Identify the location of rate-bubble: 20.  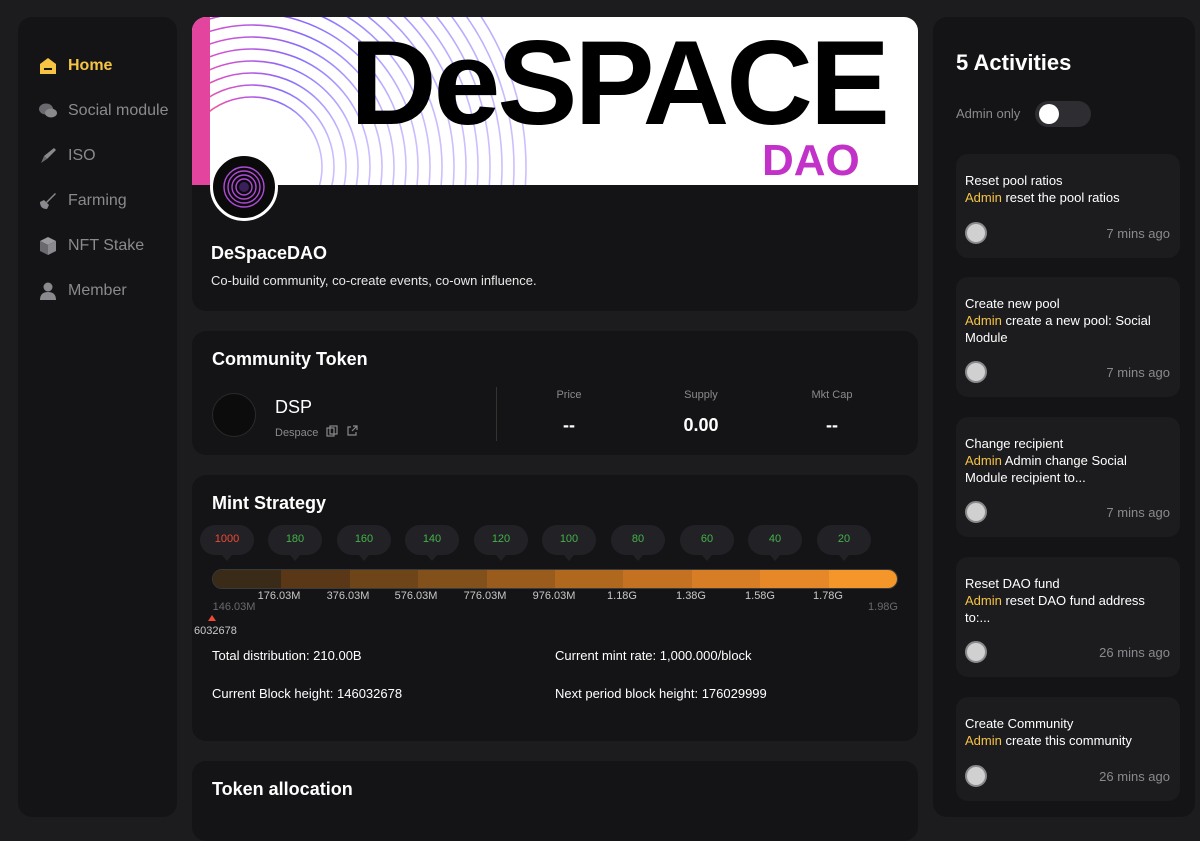
(844, 543).